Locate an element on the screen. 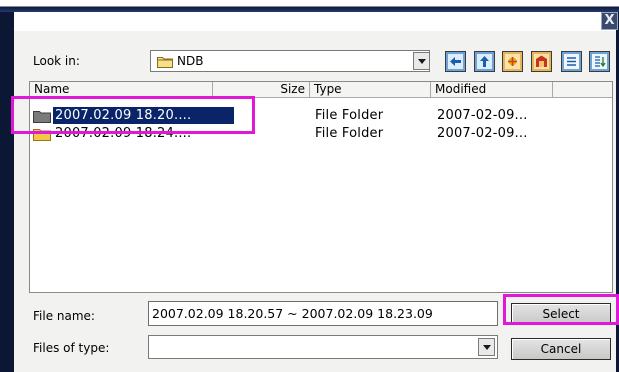 This screenshot has width=619, height=372. list-view-icon is located at coordinates (571, 61).